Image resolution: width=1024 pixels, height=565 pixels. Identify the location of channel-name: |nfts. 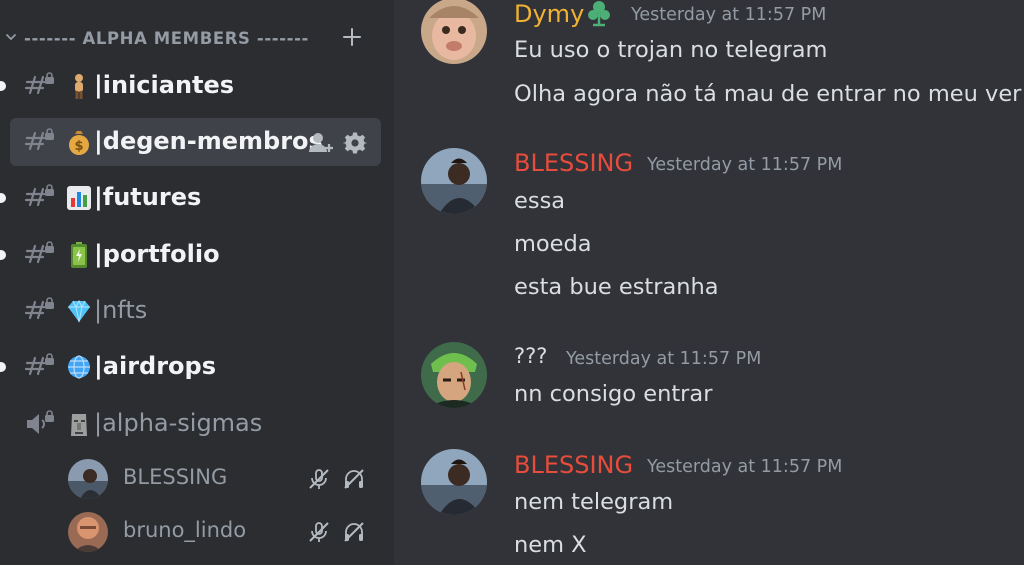
(121, 310).